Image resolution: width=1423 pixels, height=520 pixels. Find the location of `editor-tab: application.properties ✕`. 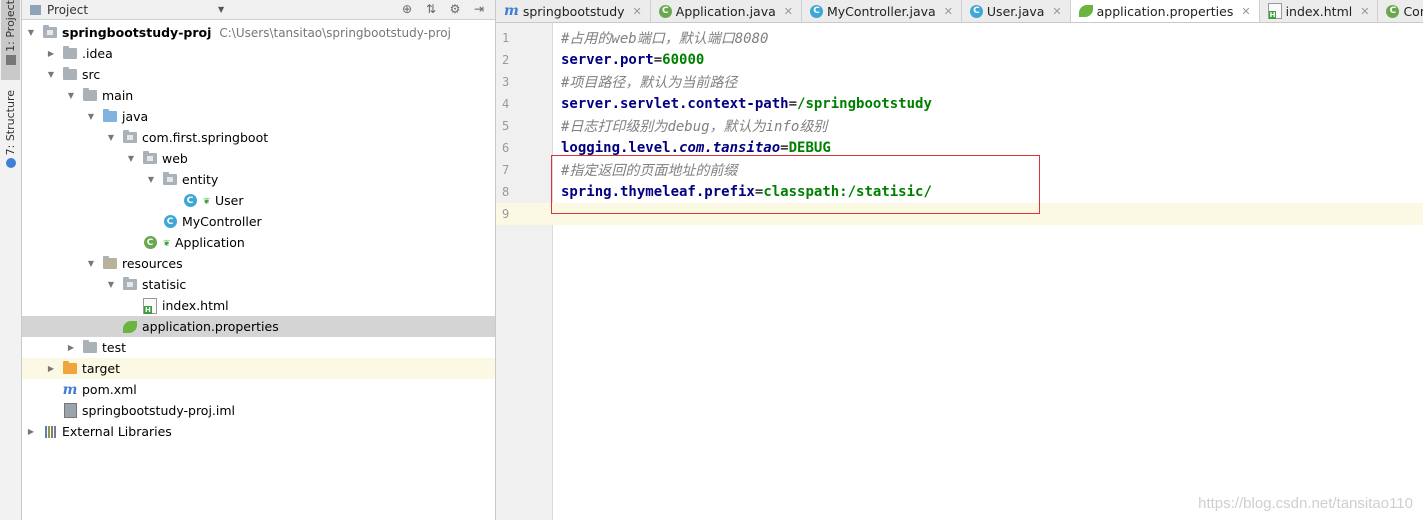

editor-tab: application.properties ✕ is located at coordinates (1165, 11).